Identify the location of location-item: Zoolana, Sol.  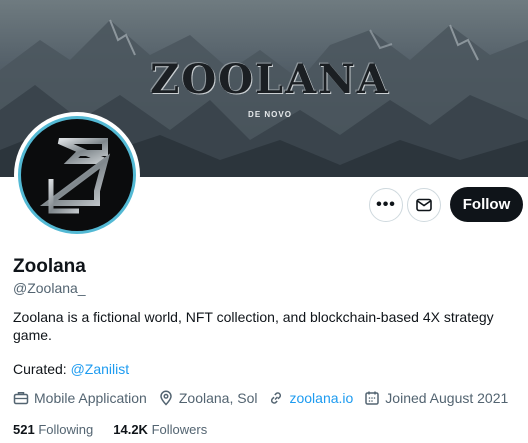
(208, 398).